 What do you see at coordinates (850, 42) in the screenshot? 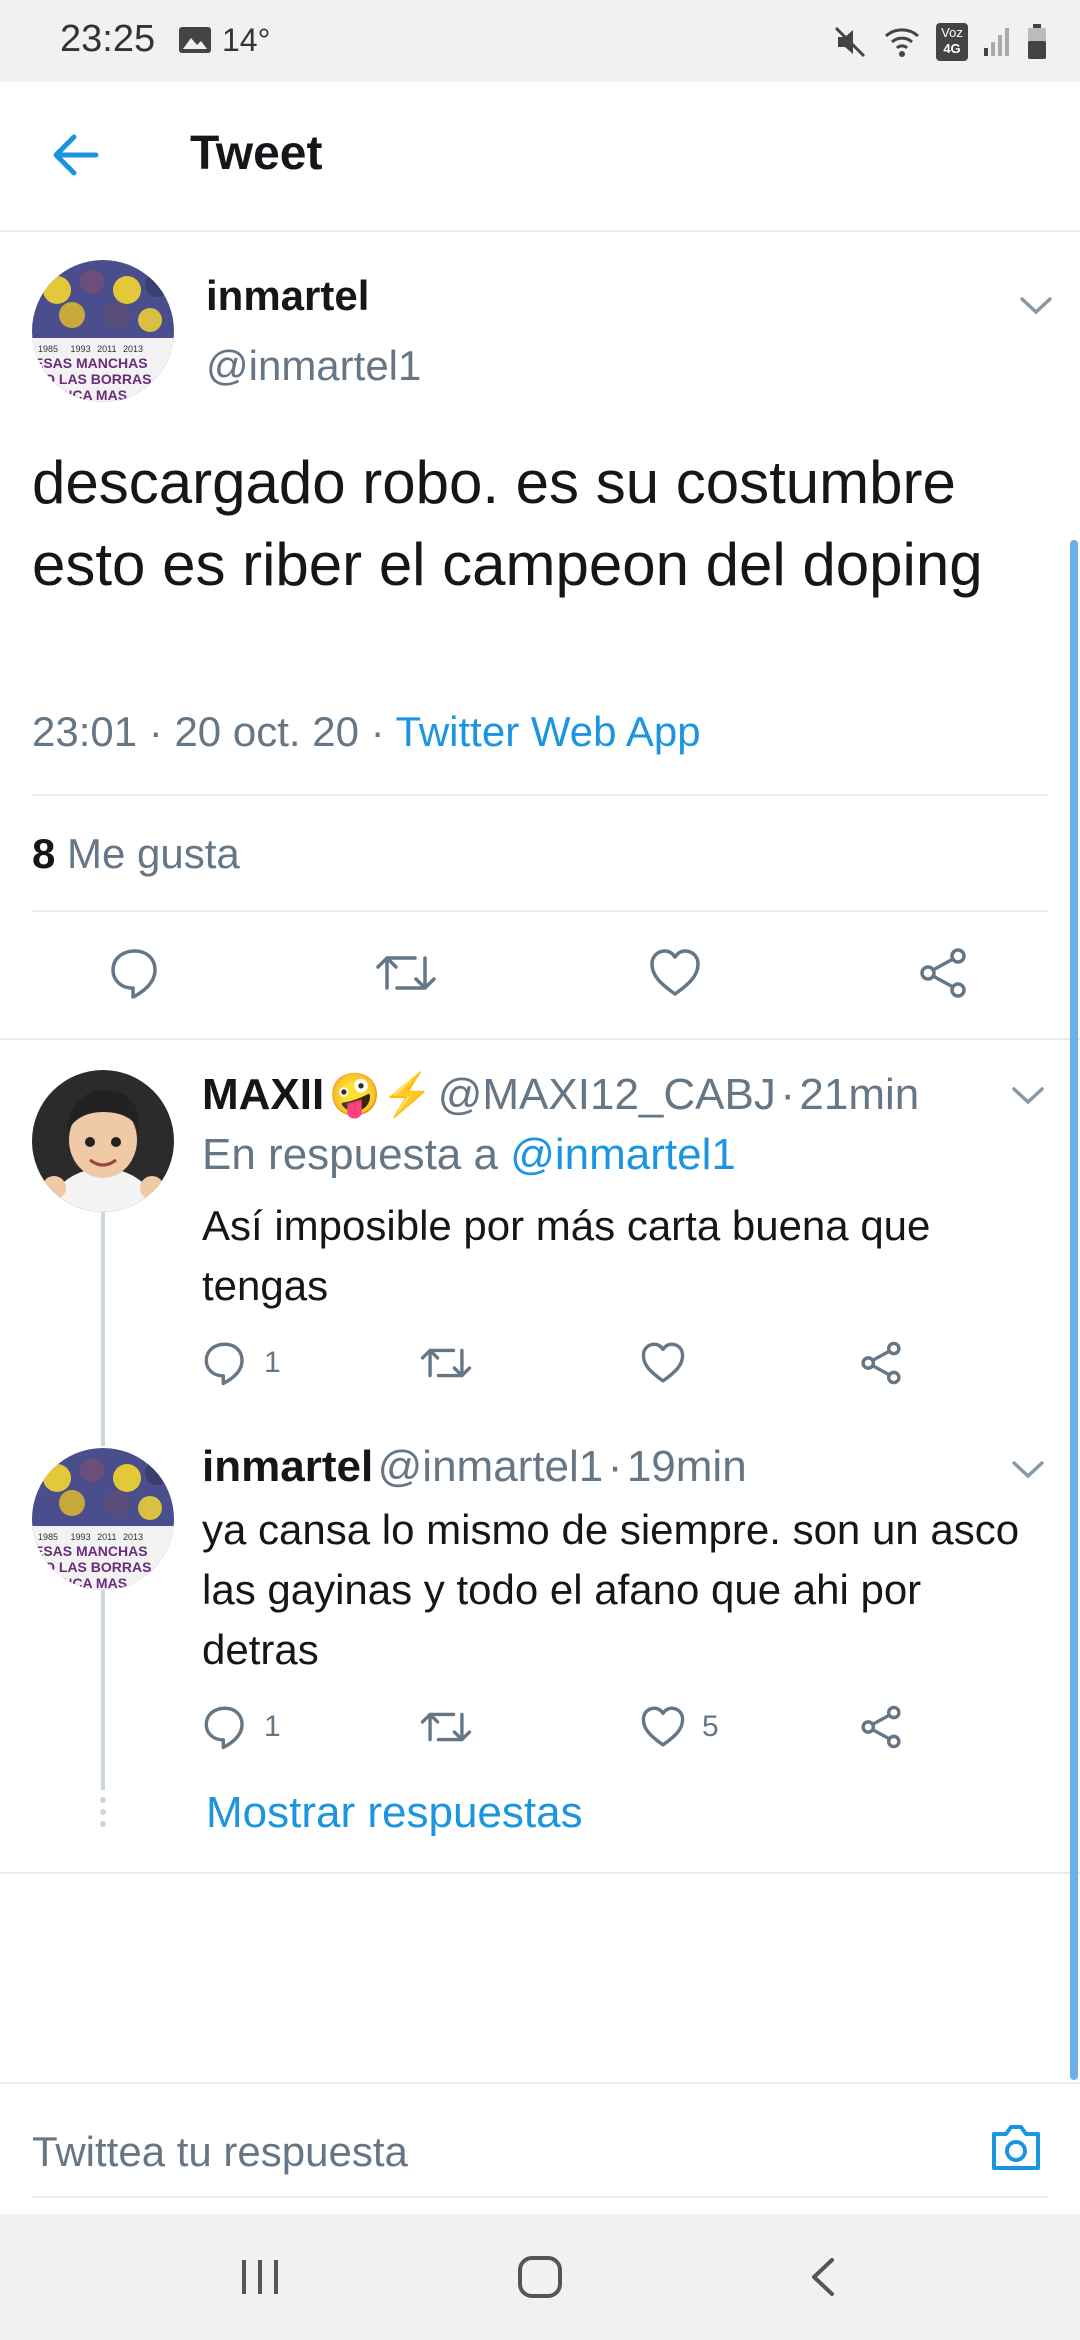
I see `mute-icon` at bounding box center [850, 42].